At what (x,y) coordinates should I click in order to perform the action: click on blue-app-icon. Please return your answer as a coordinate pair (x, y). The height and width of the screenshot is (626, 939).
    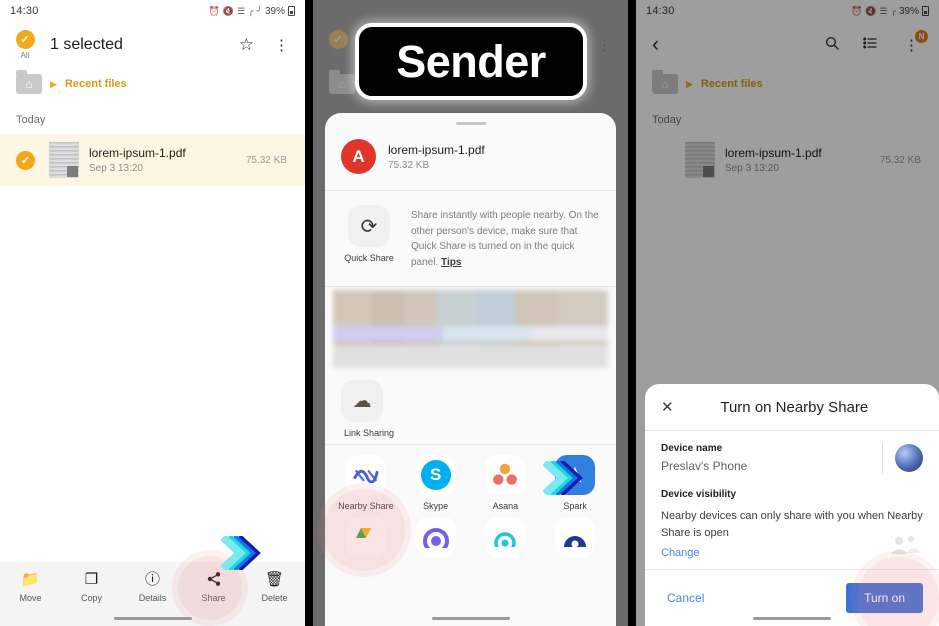
    Looking at the image, I should click on (575, 537).